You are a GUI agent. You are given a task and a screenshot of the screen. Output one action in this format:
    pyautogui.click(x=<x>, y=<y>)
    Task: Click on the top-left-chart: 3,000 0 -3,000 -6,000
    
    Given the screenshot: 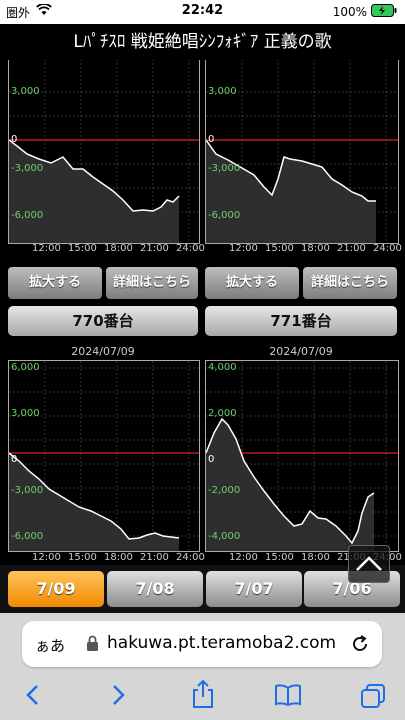 What is the action you would take?
    pyautogui.click(x=104, y=152)
    